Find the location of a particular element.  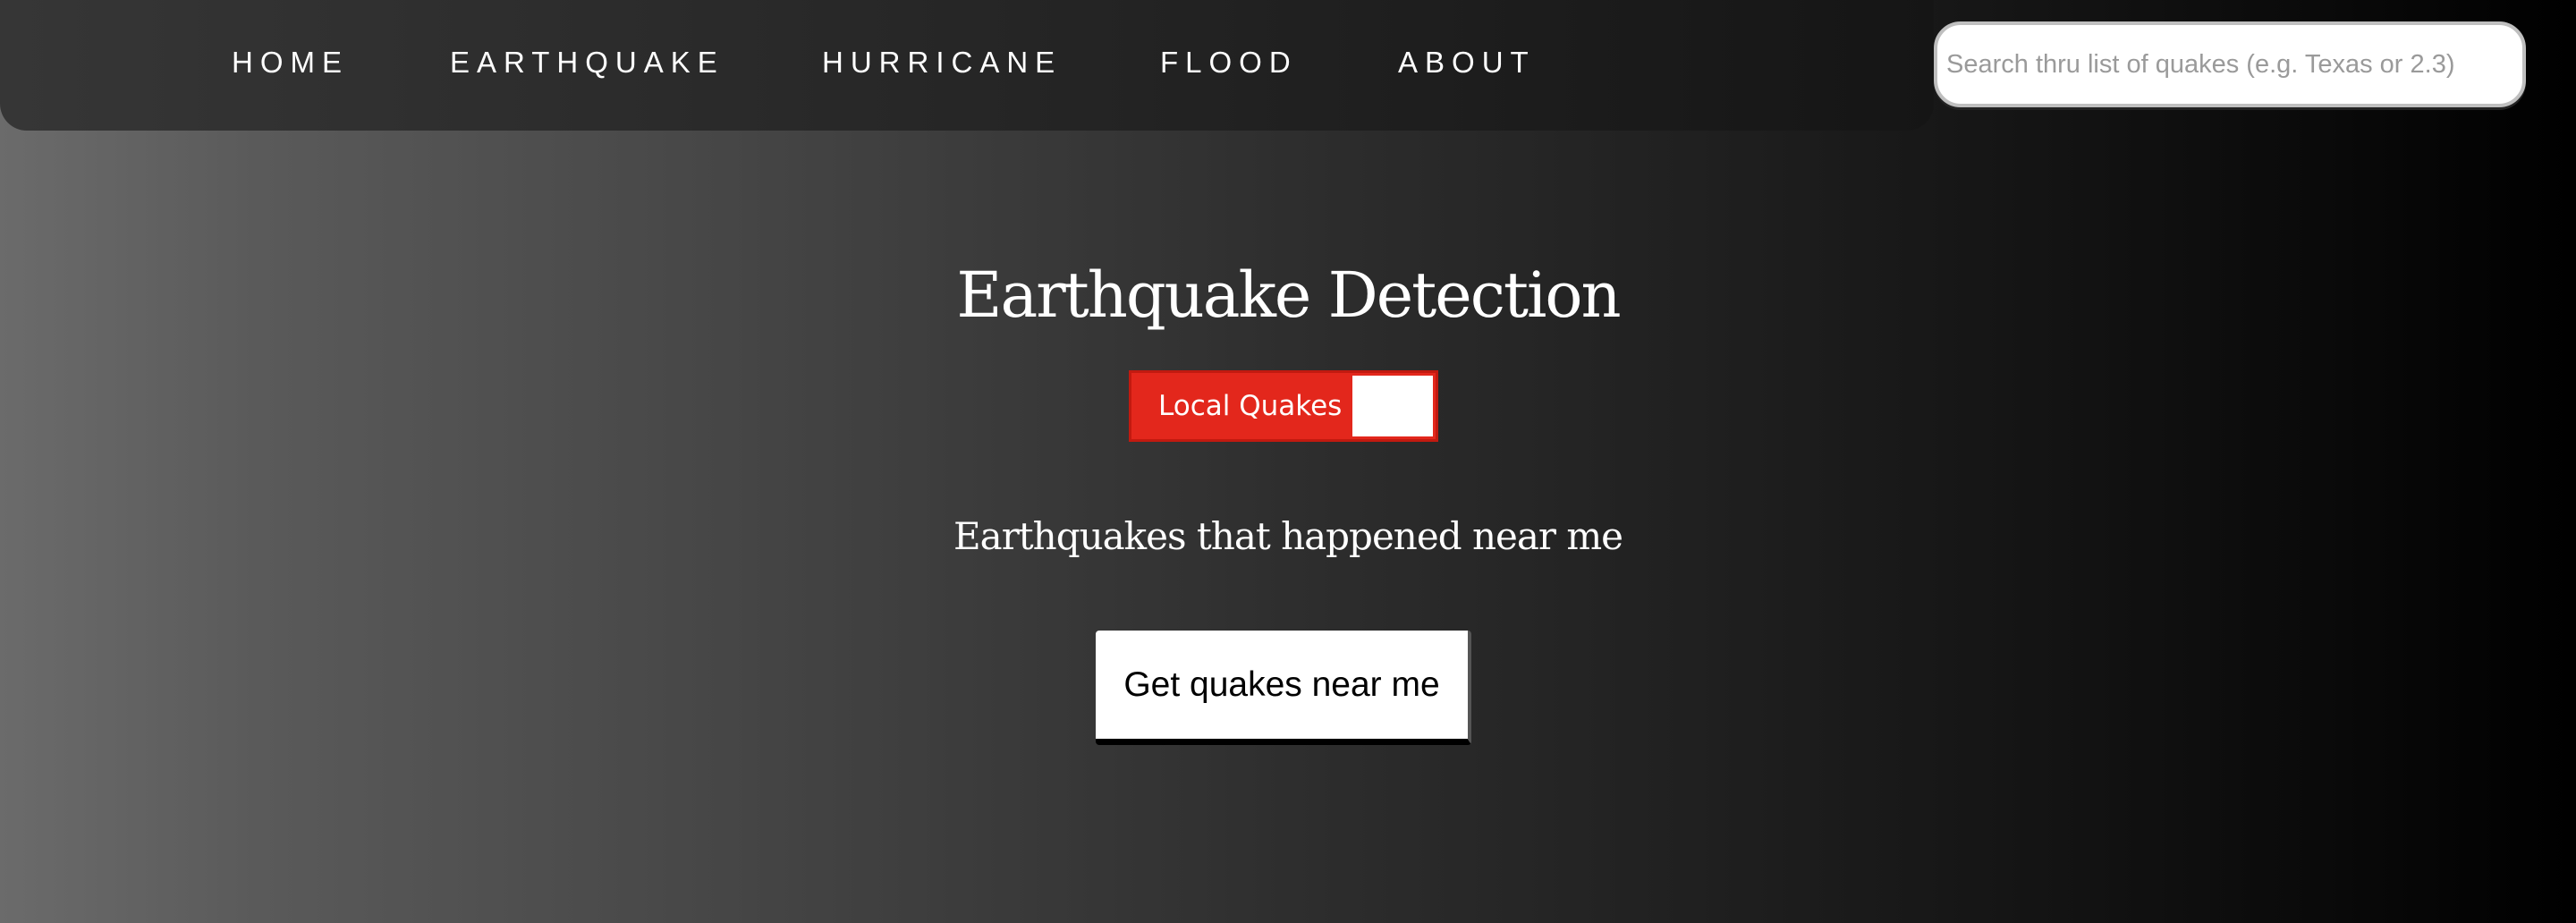

nav-about: ABOUT is located at coordinates (1467, 63).